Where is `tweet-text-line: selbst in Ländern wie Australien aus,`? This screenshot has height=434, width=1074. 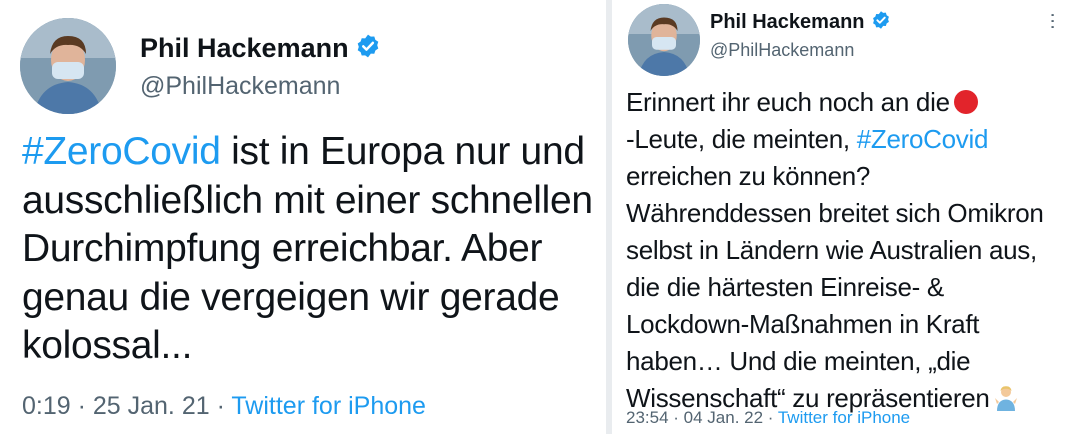
tweet-text-line: selbst in Ländern wie Australien aus, is located at coordinates (831, 250).